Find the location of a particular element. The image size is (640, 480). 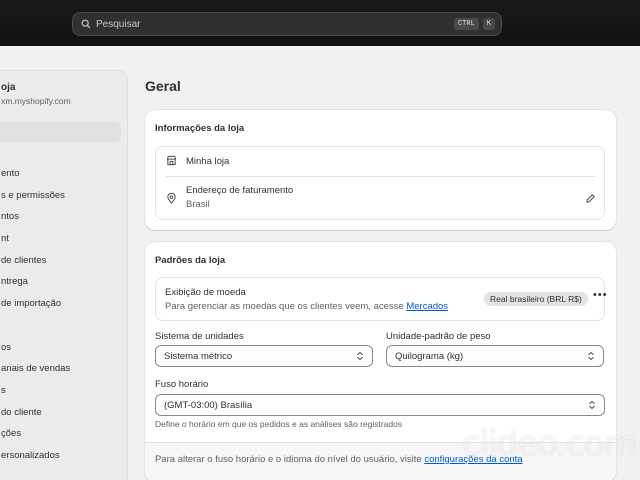

sidebar-item: ersonalizados is located at coordinates (35, 461).